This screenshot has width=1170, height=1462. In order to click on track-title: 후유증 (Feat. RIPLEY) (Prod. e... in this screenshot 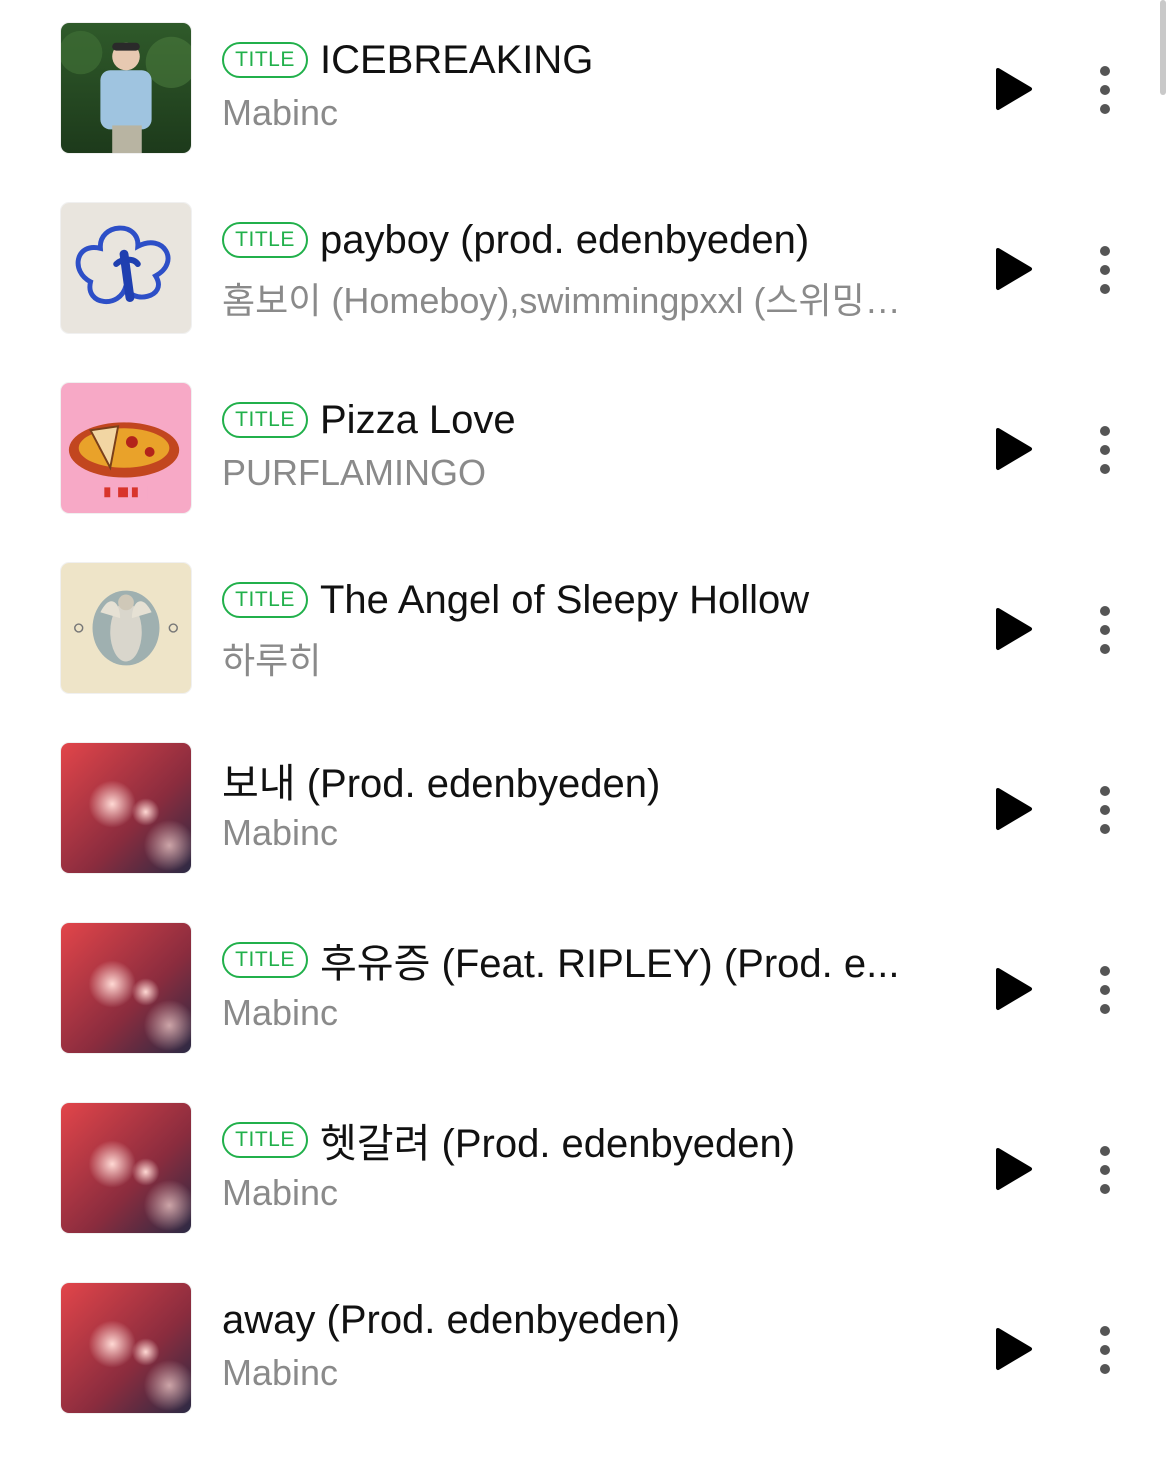, I will do `click(641, 960)`.